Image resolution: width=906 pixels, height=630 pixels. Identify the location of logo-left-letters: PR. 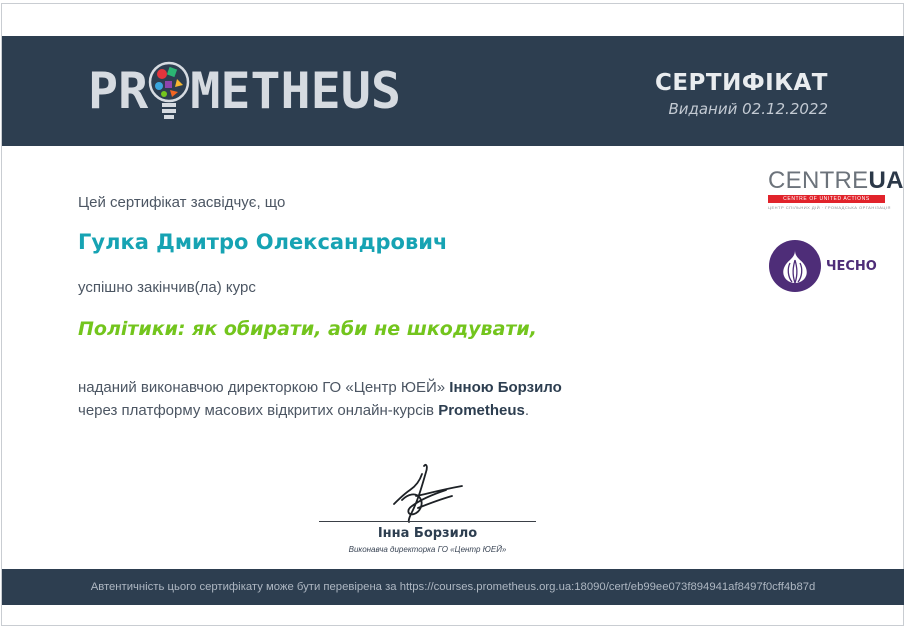
(118, 91).